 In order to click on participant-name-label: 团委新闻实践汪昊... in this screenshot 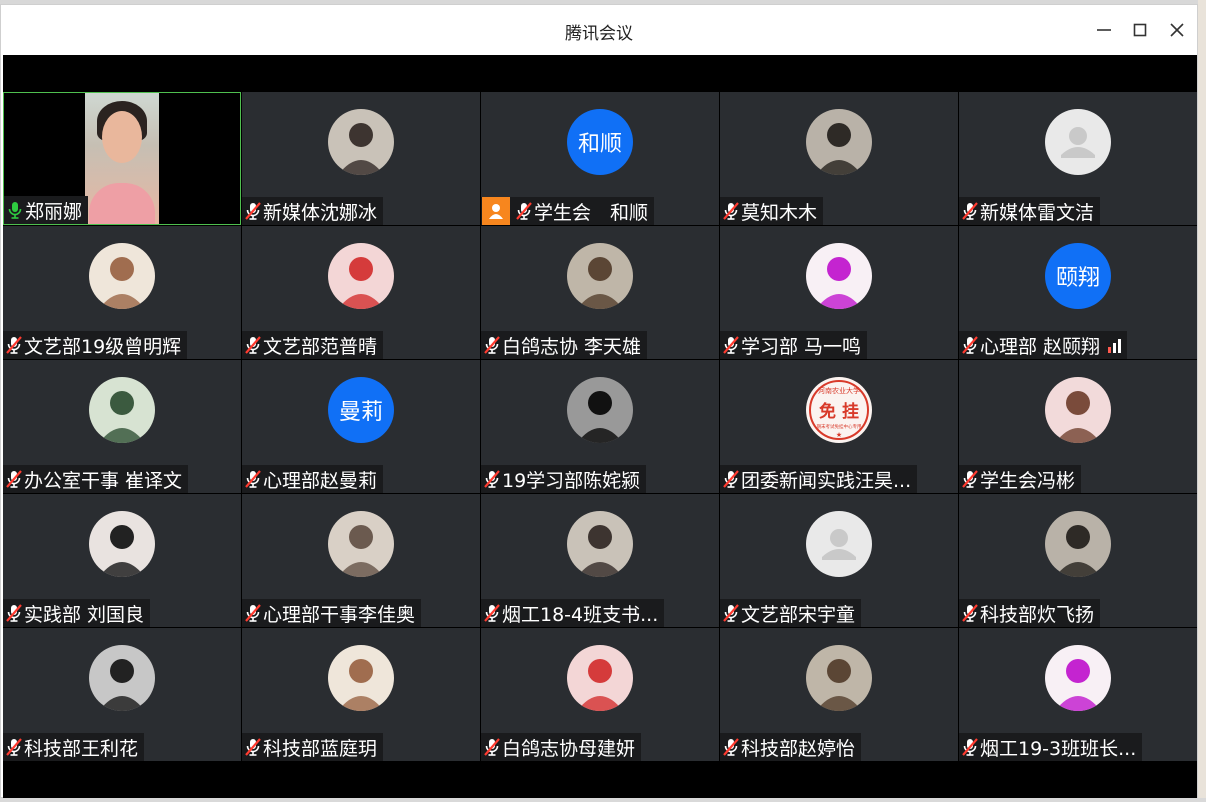, I will do `click(819, 479)`.